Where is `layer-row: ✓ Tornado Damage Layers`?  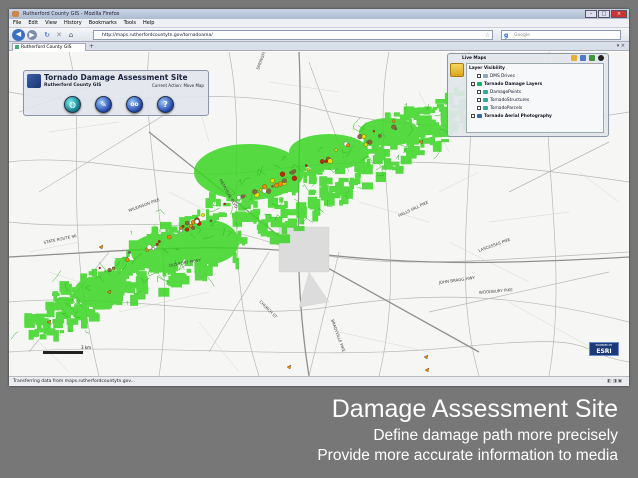
layer-row: ✓ Tornado Damage Layers is located at coordinates (506, 85).